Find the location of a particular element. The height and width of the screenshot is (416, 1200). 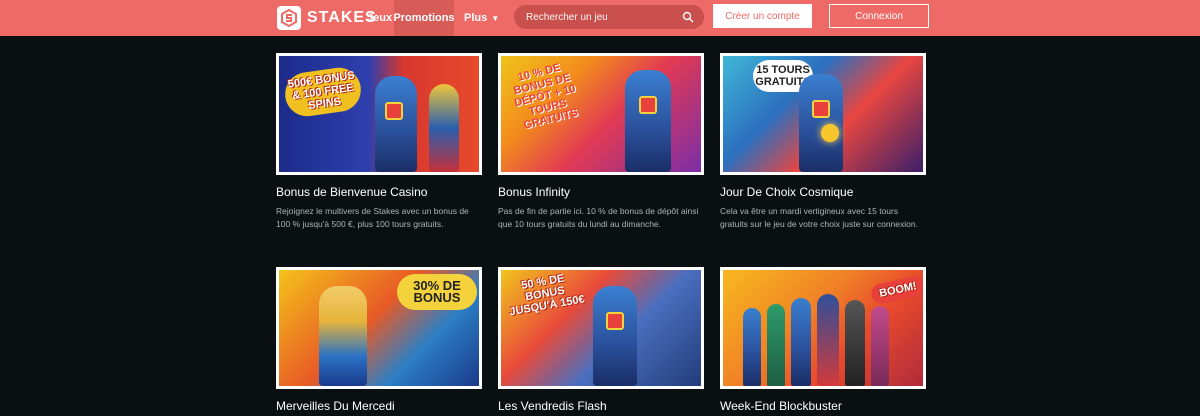

nav-item-plus: Plus ▼ is located at coordinates (481, 18).